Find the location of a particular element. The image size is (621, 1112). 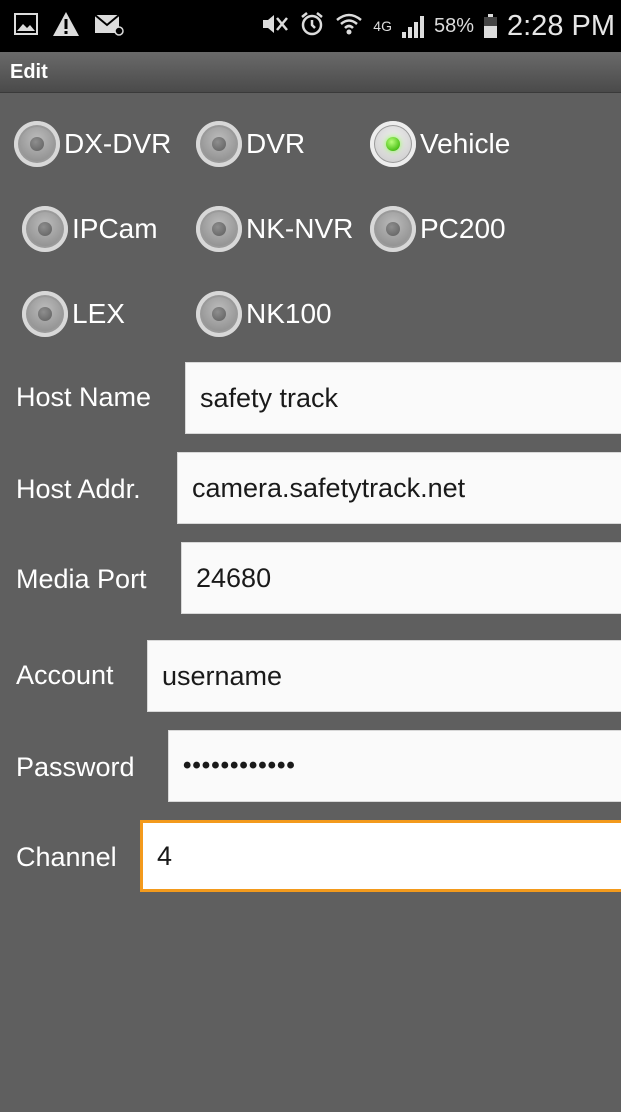

radio-nk-nvr: NK-NVR is located at coordinates (274, 229).